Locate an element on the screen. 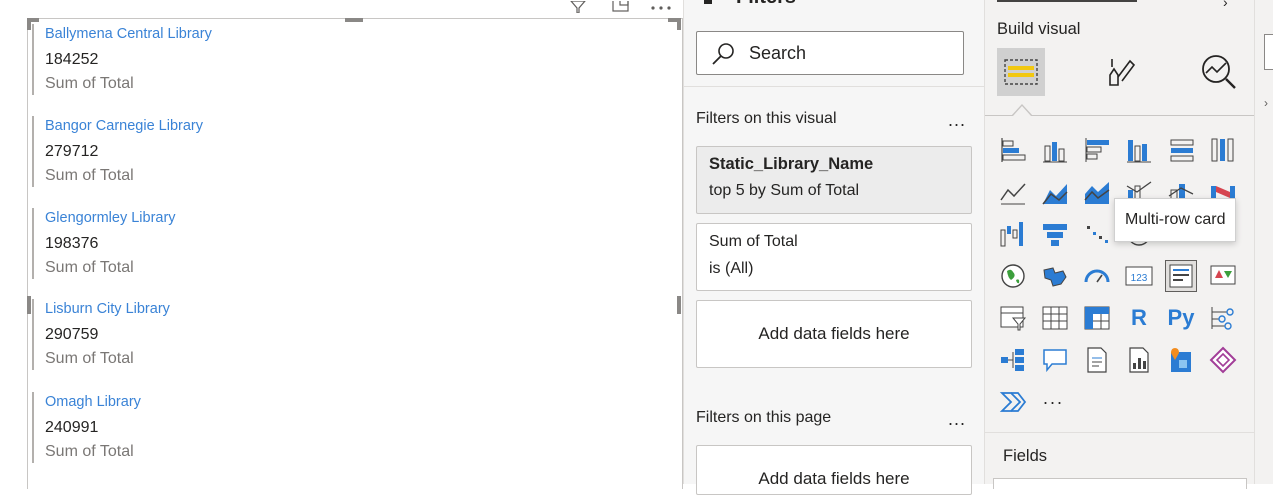 The height and width of the screenshot is (495, 1273). smart-narrative-icon is located at coordinates (1097, 360).